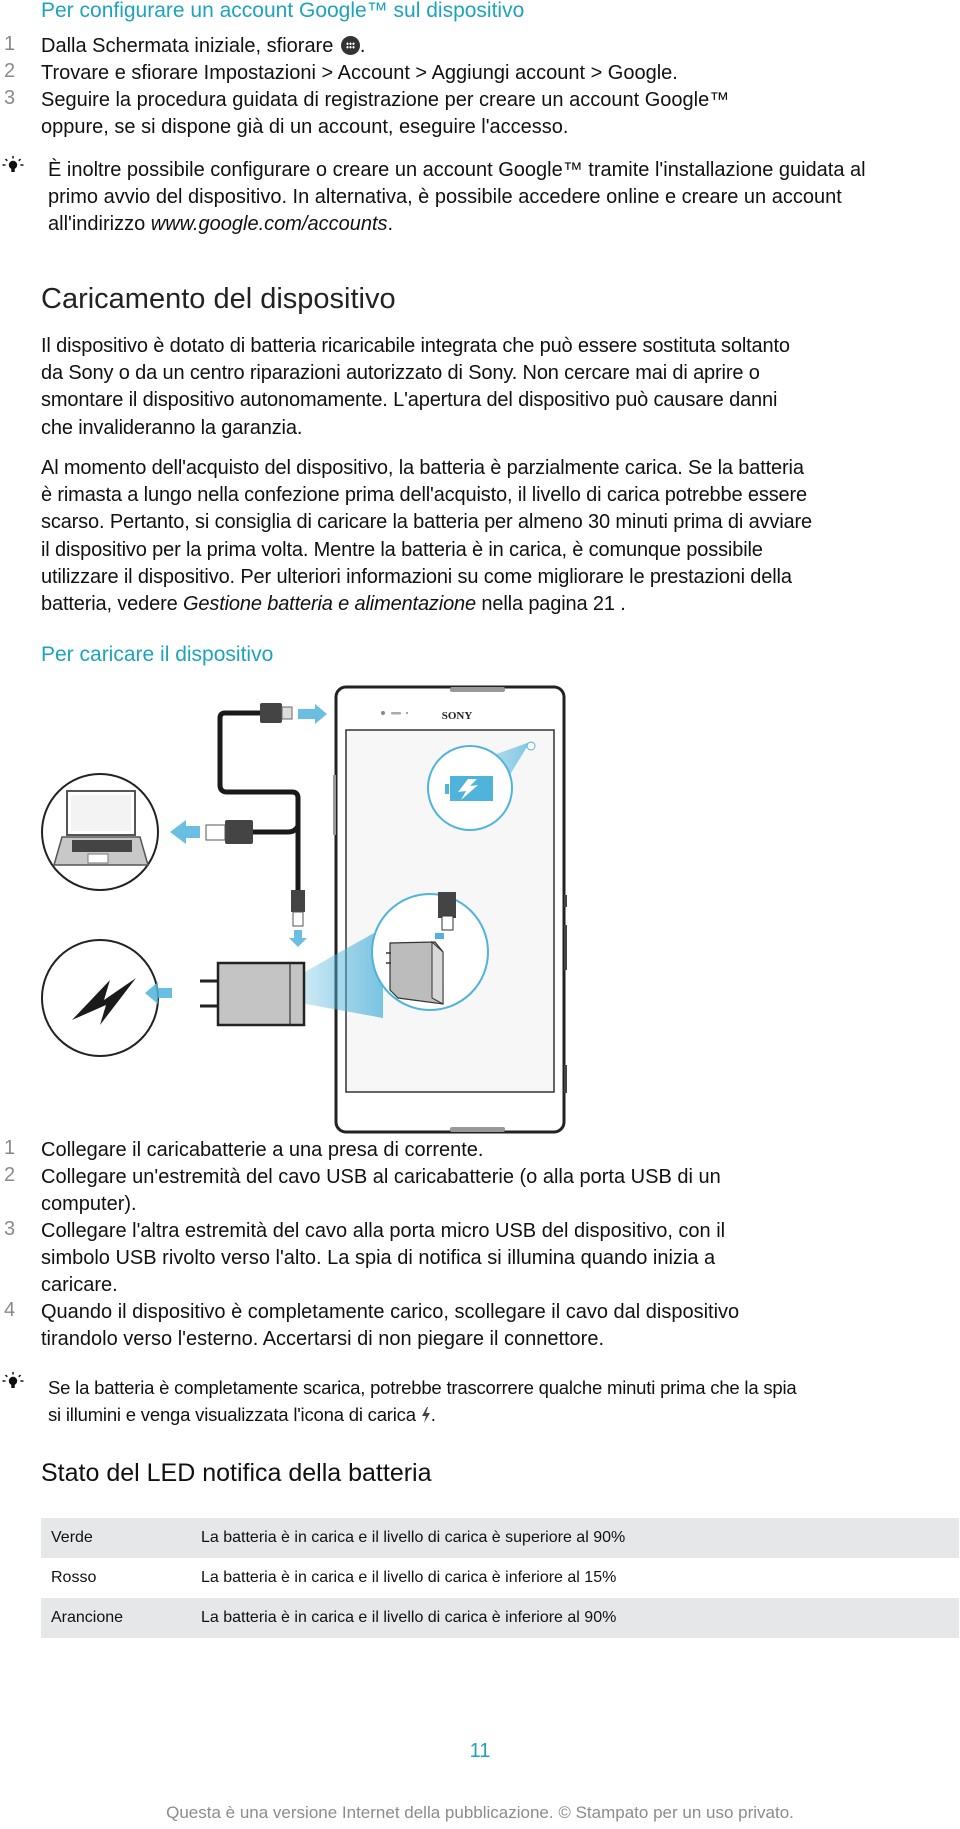  What do you see at coordinates (10, 1310) in the screenshot?
I see `step-number: 4` at bounding box center [10, 1310].